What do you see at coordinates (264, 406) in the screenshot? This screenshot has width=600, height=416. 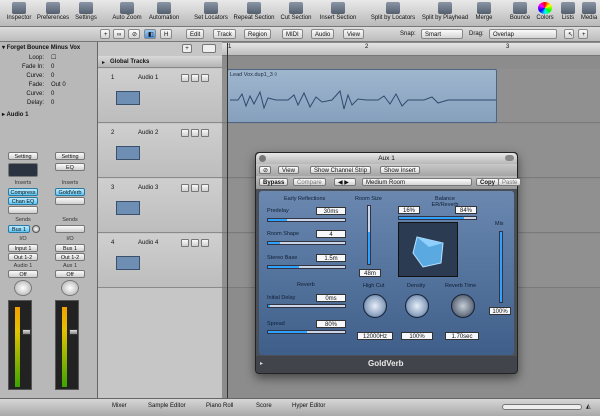 I see `tab-score: Score` at bounding box center [264, 406].